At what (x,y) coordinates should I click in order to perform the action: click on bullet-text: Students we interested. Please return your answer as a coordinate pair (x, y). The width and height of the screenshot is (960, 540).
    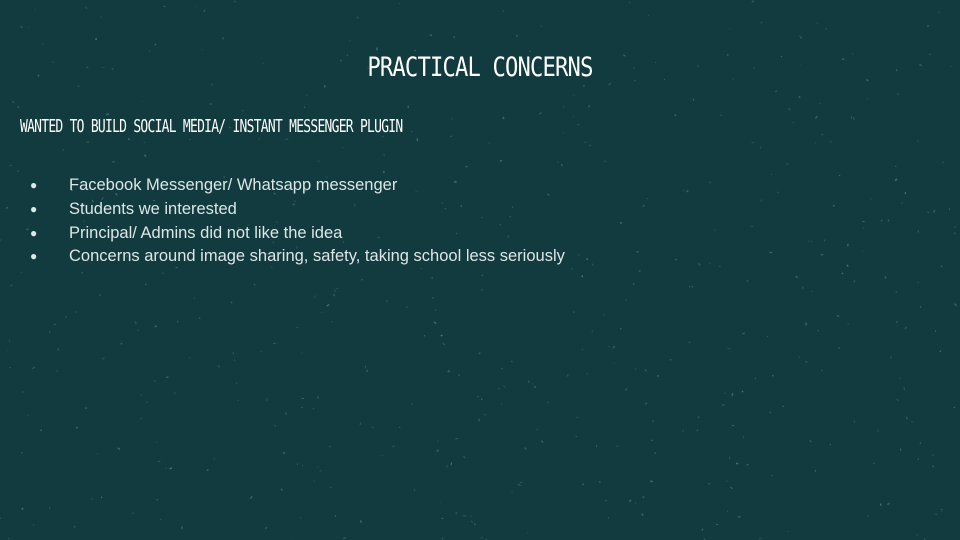
    Looking at the image, I should click on (153, 208).